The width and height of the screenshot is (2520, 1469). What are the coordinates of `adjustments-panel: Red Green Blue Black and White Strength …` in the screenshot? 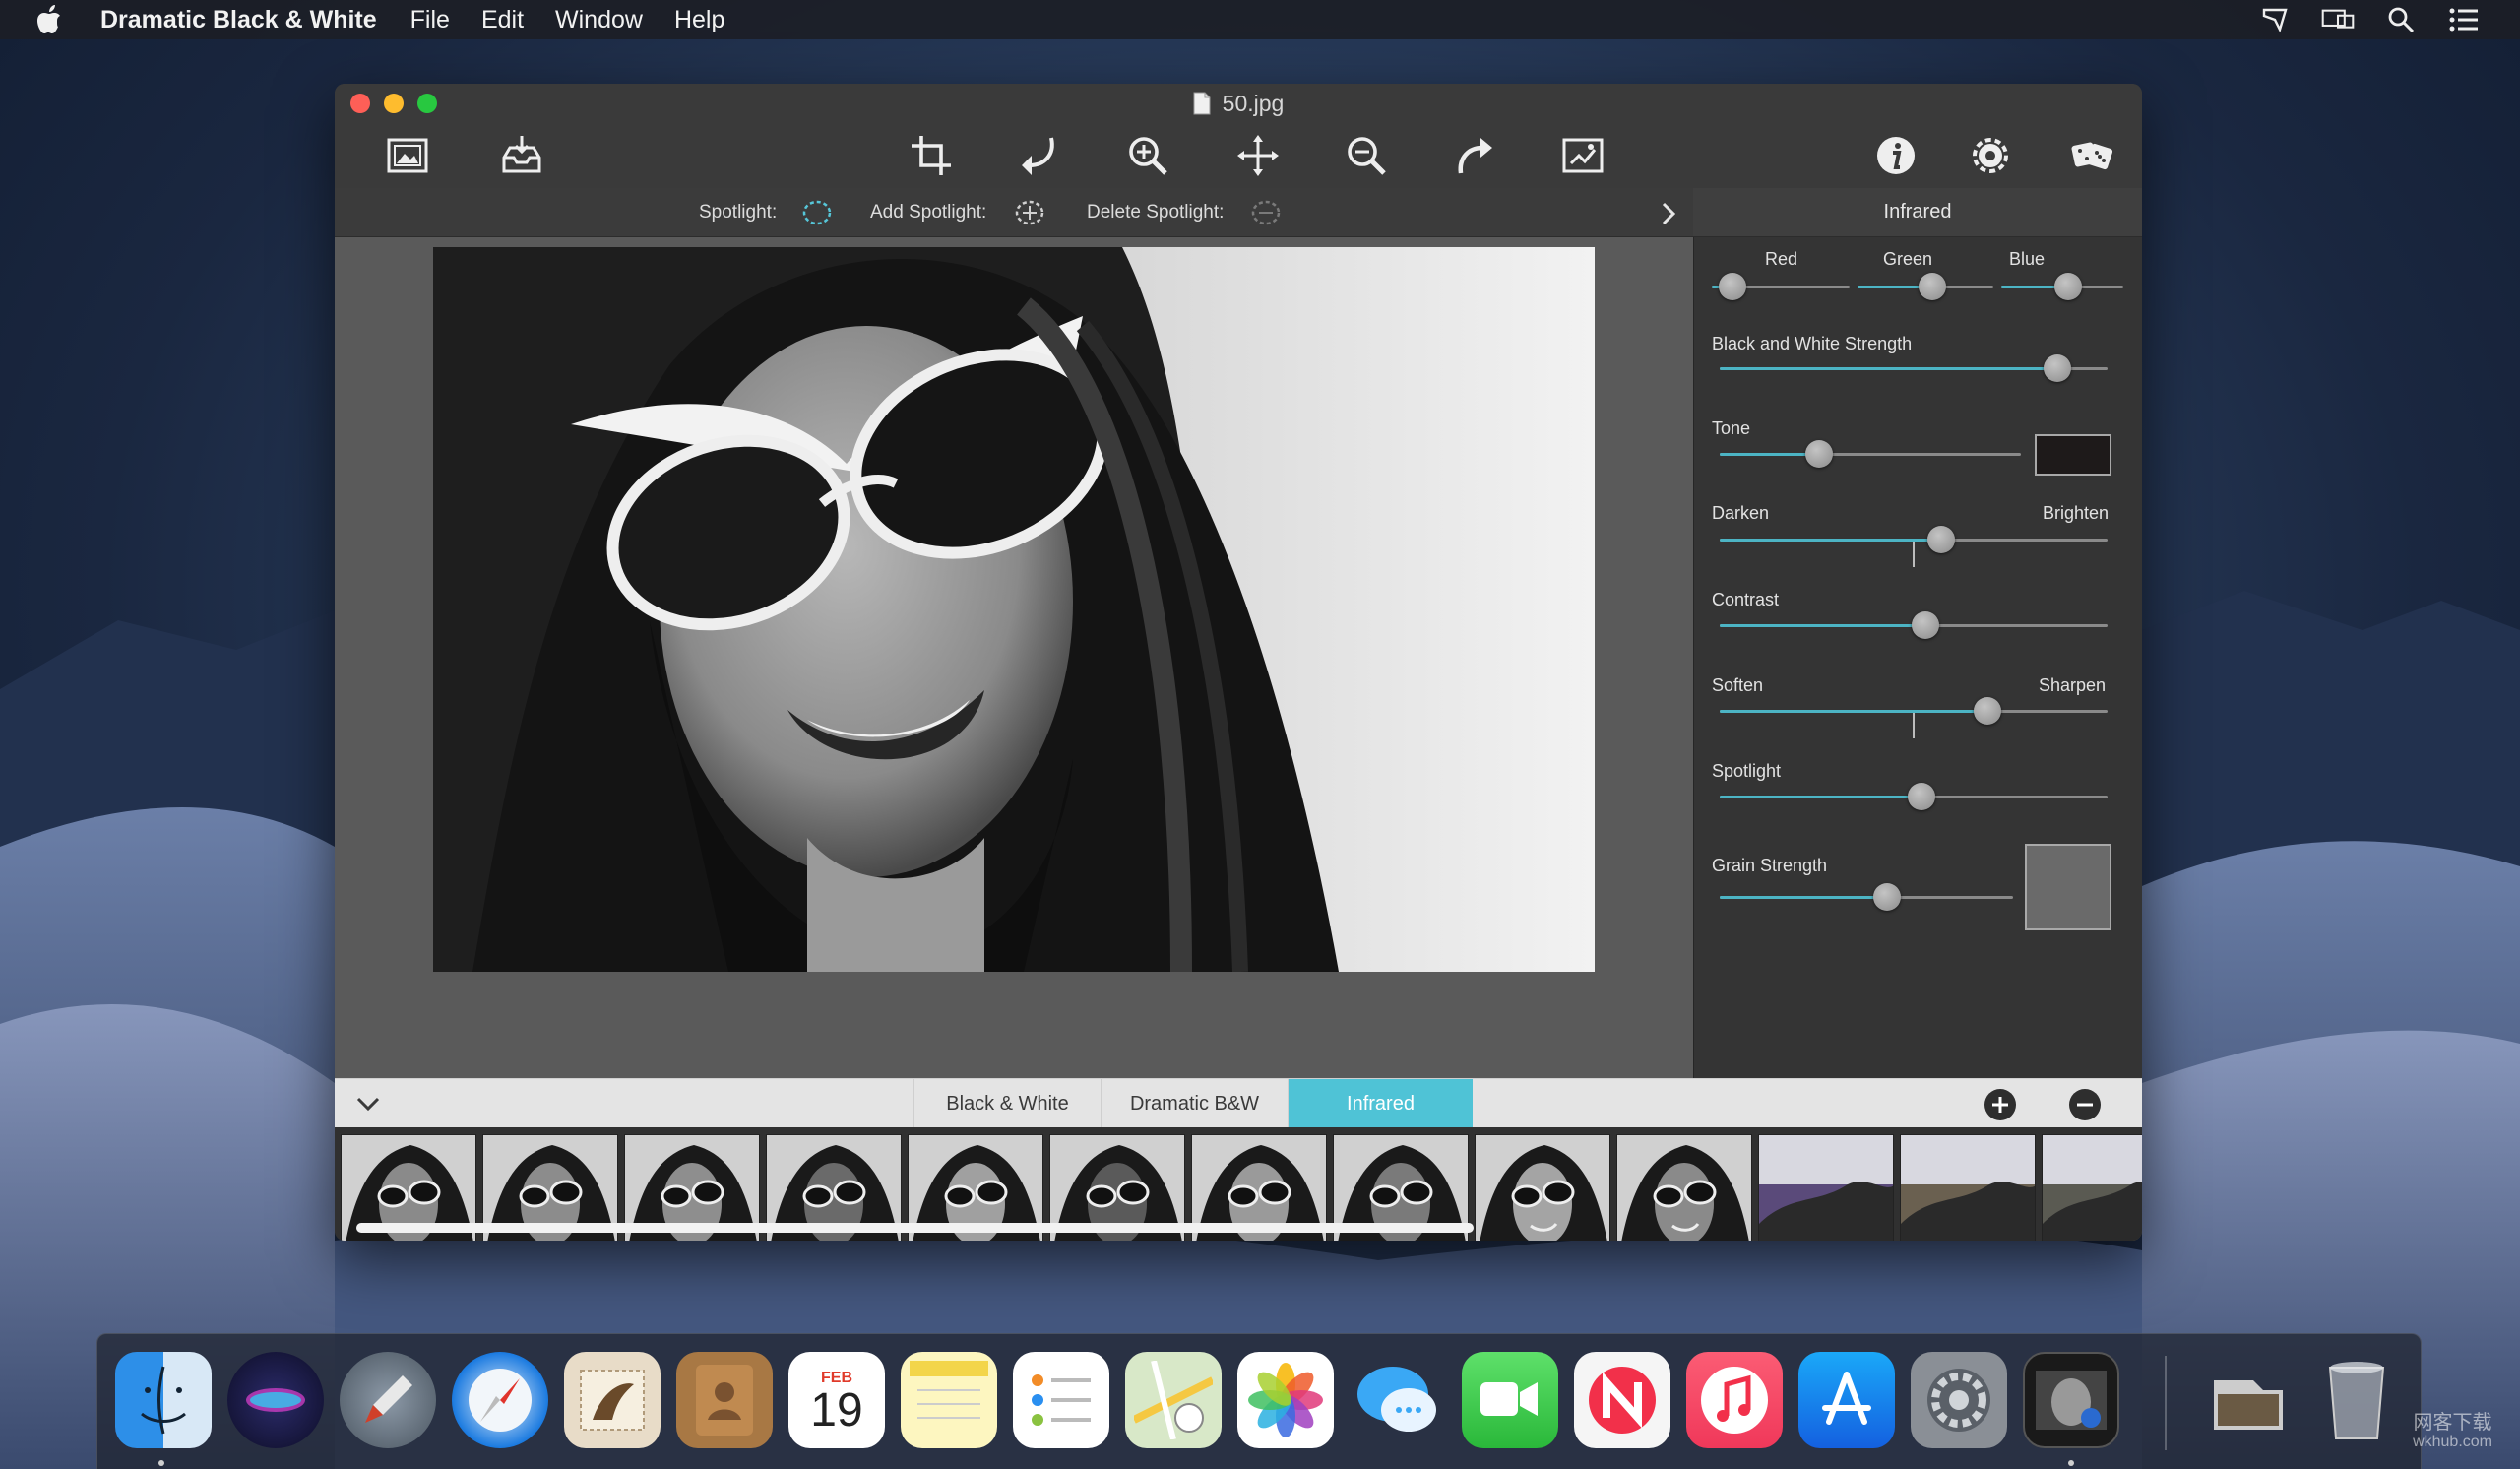 It's located at (1917, 657).